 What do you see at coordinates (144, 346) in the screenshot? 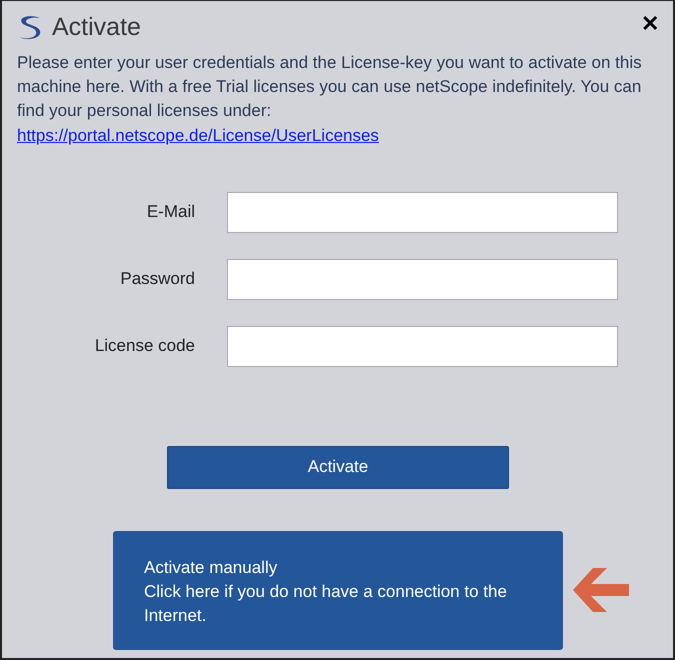
I see `field-label: License code` at bounding box center [144, 346].